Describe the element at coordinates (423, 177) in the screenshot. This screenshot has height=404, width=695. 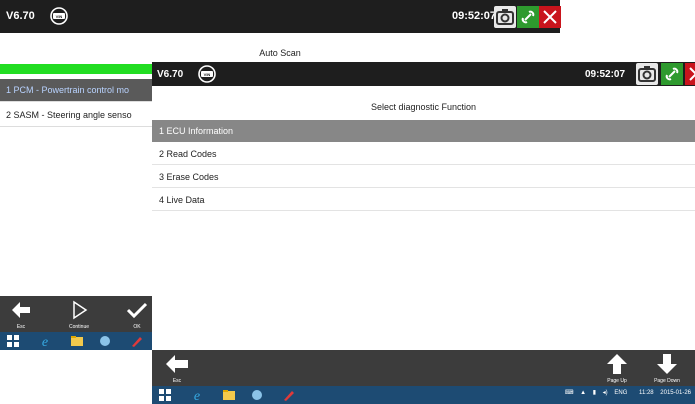
I see `menu-item-erase-codes: 3 Erase Codes` at that location.